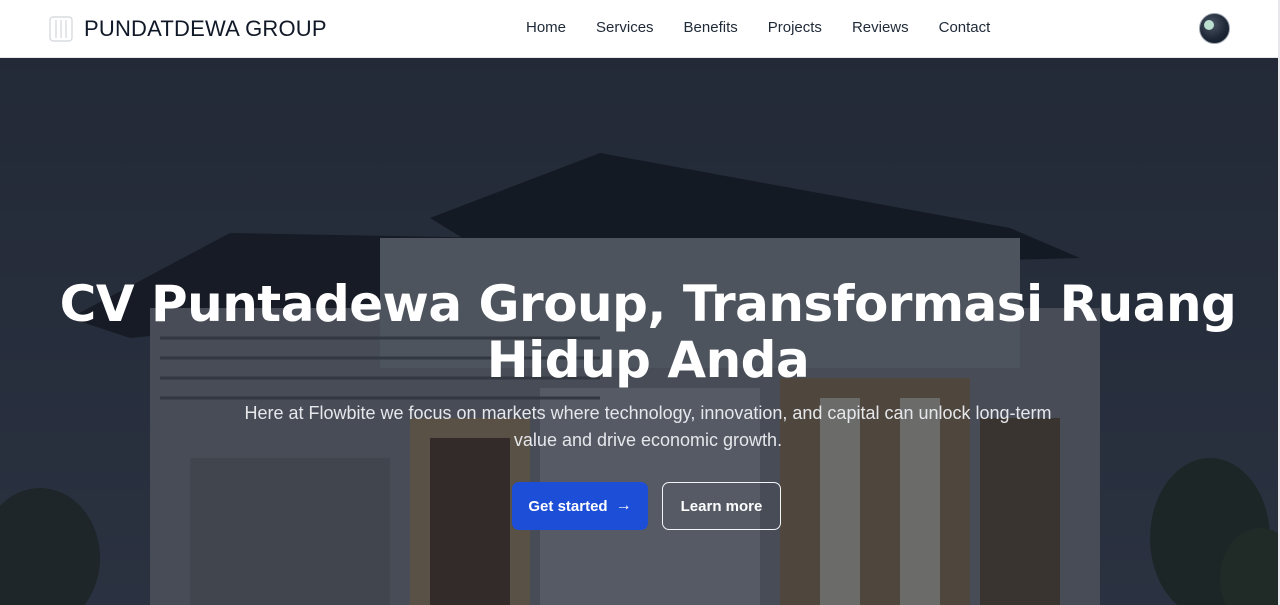  I want to click on get-started-label: Get started, so click(568, 506).